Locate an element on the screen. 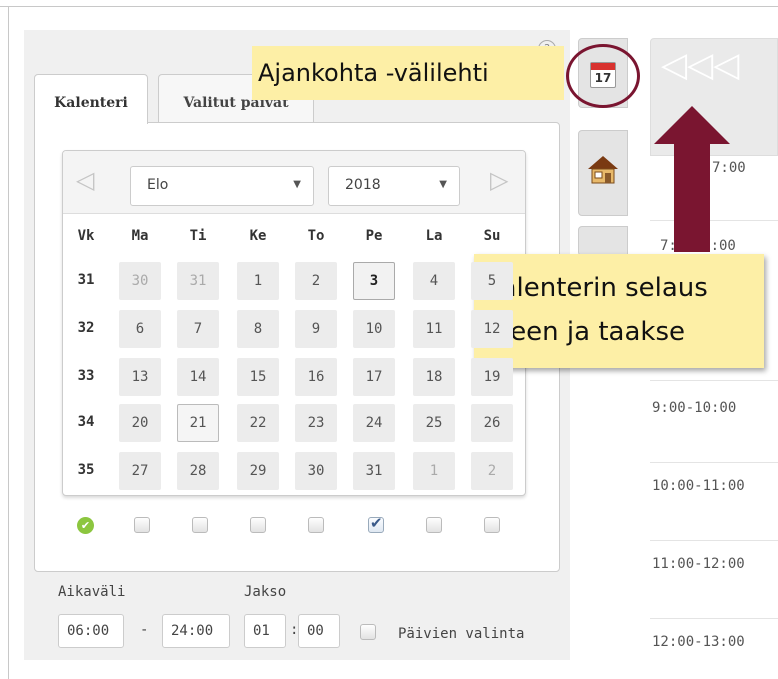 The height and width of the screenshot is (679, 778). paivien-valinta-checkbox is located at coordinates (368, 632).